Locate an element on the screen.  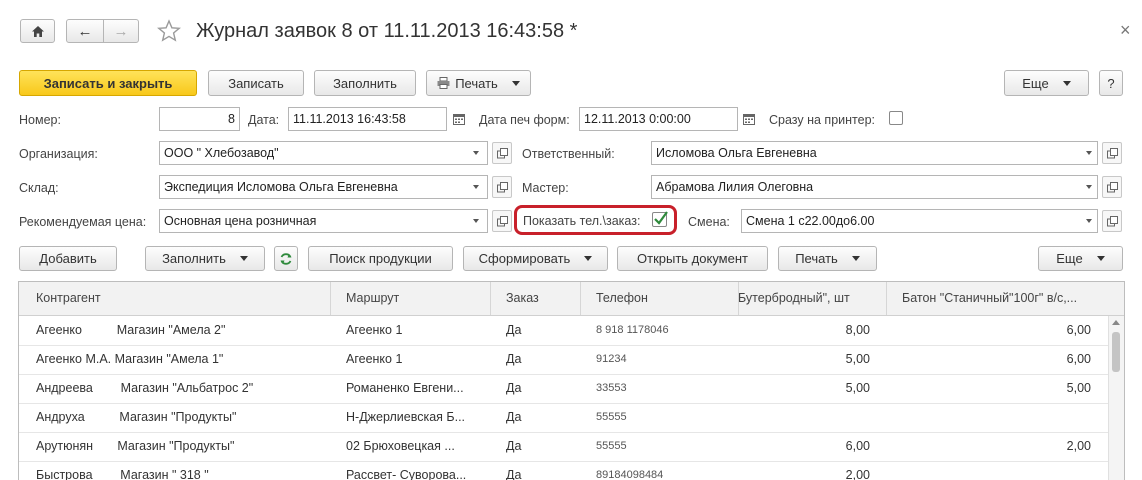
help-button: ? is located at coordinates (1111, 83).